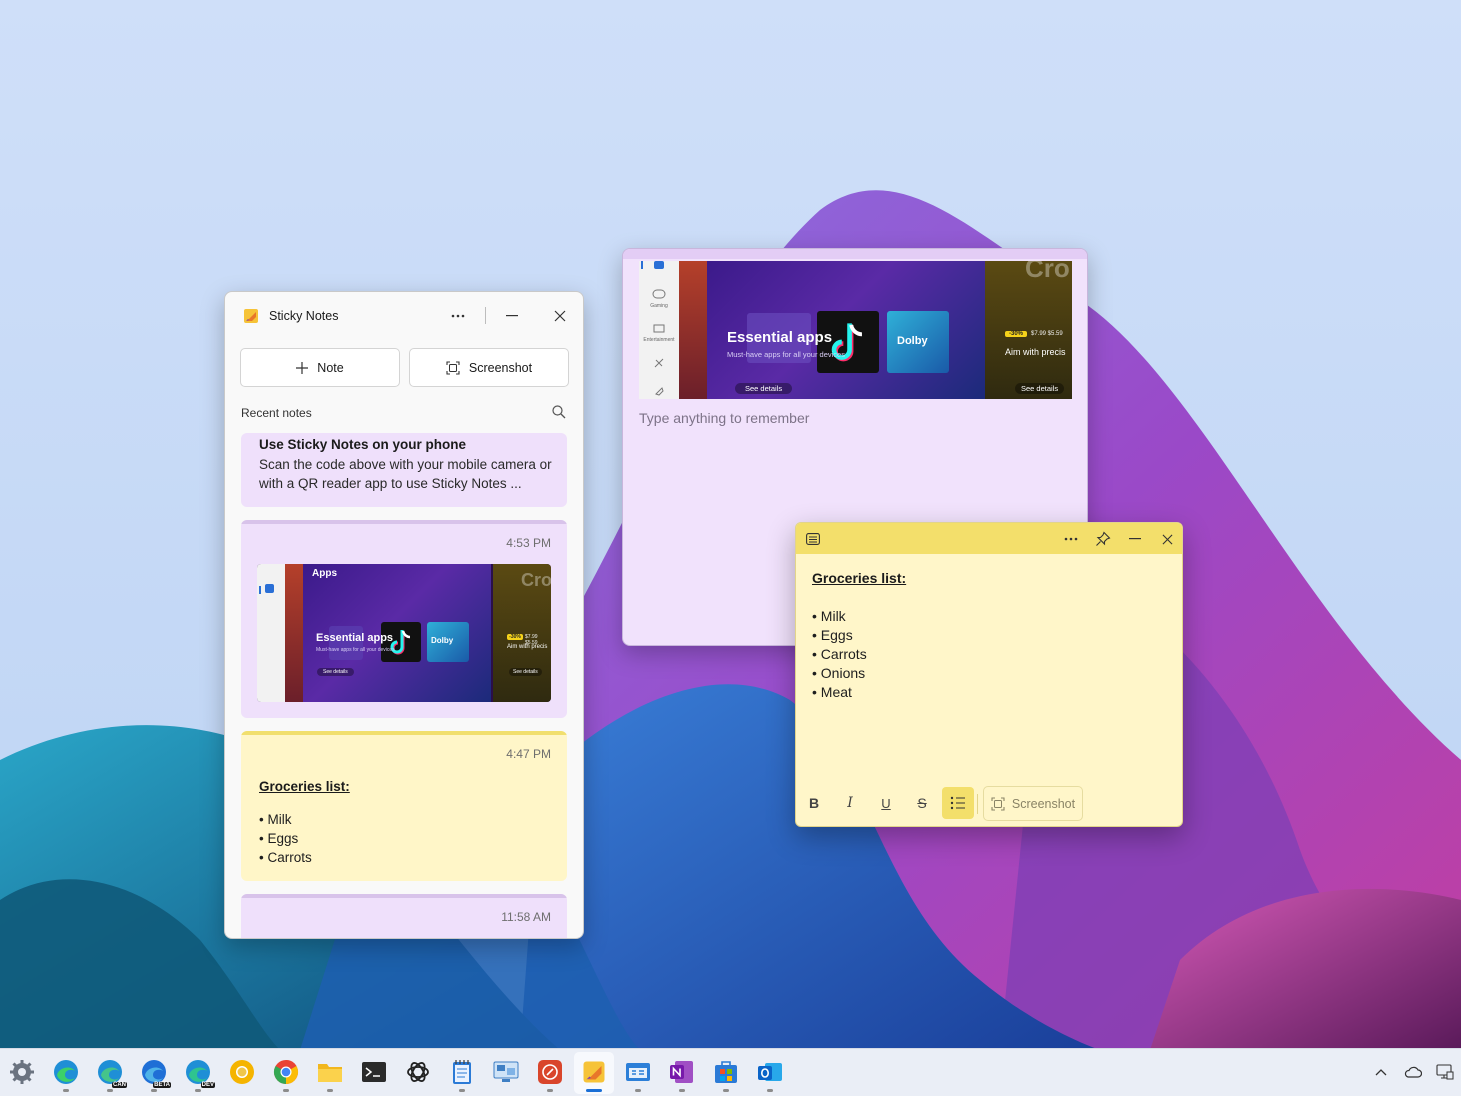 The width and height of the screenshot is (1461, 1096). I want to click on show-hidden-icons-button, so click(1381, 1072).